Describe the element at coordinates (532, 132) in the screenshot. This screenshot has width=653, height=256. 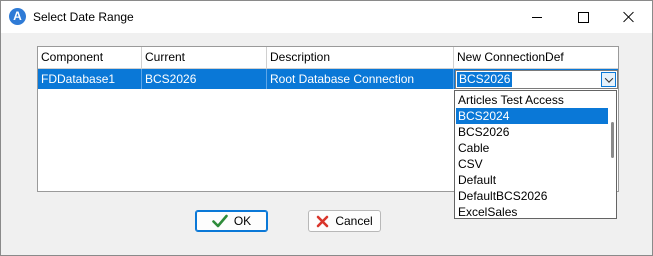
I see `list-item: BCS2026` at that location.